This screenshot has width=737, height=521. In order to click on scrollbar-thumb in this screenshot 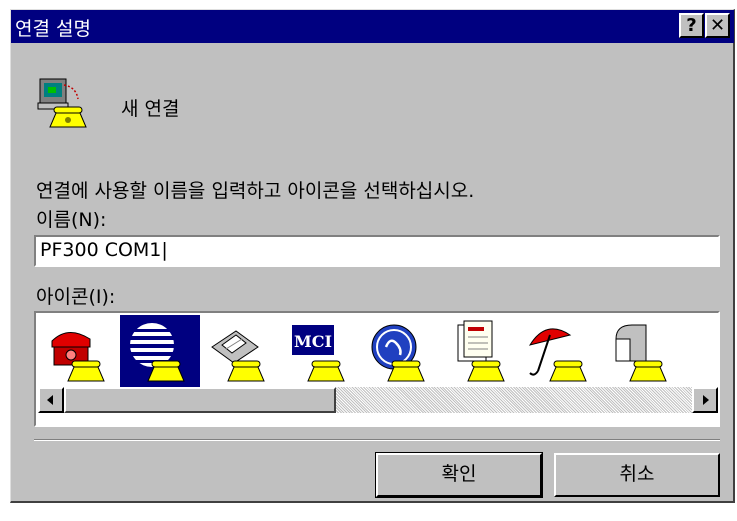, I will do `click(200, 400)`.